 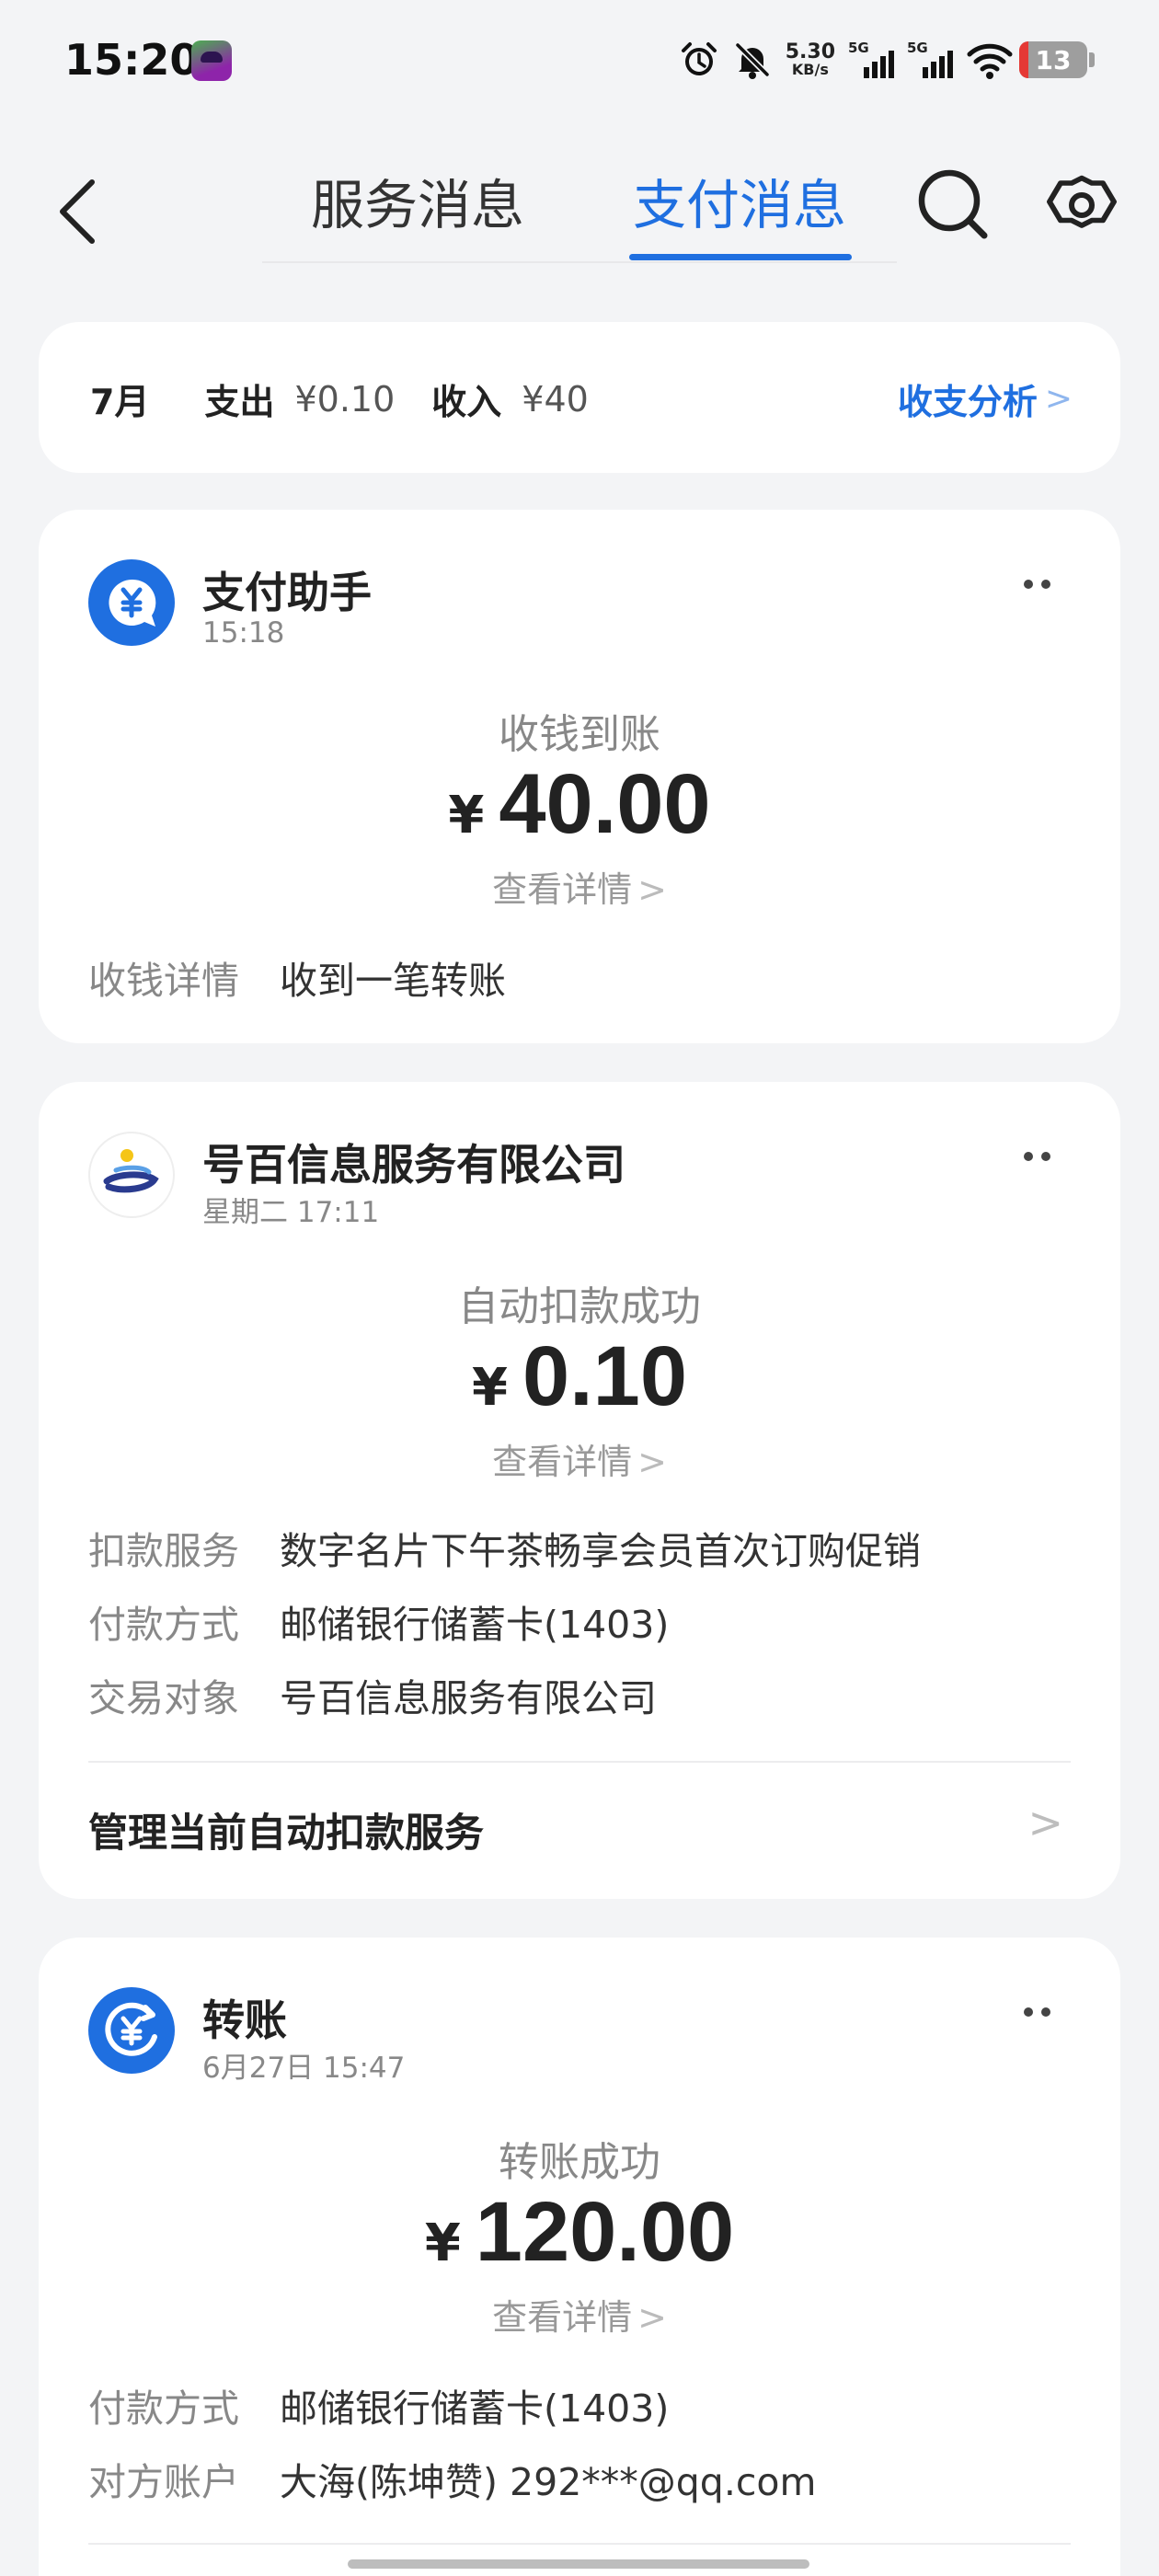 I want to click on amount-value: 120.00, so click(x=605, y=2232).